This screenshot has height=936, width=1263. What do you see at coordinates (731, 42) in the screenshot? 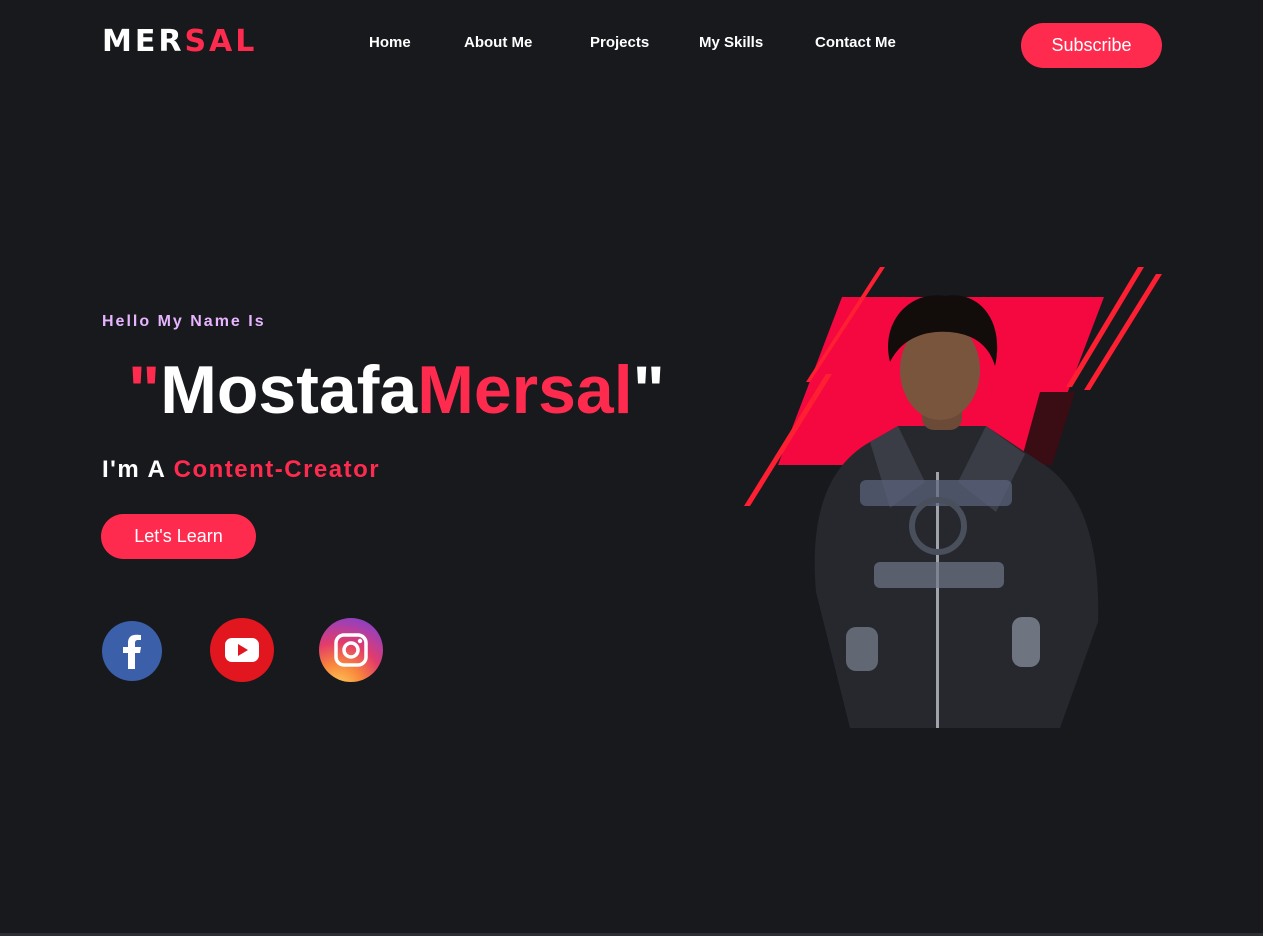
I see `nav-my-skills: My Skills` at bounding box center [731, 42].